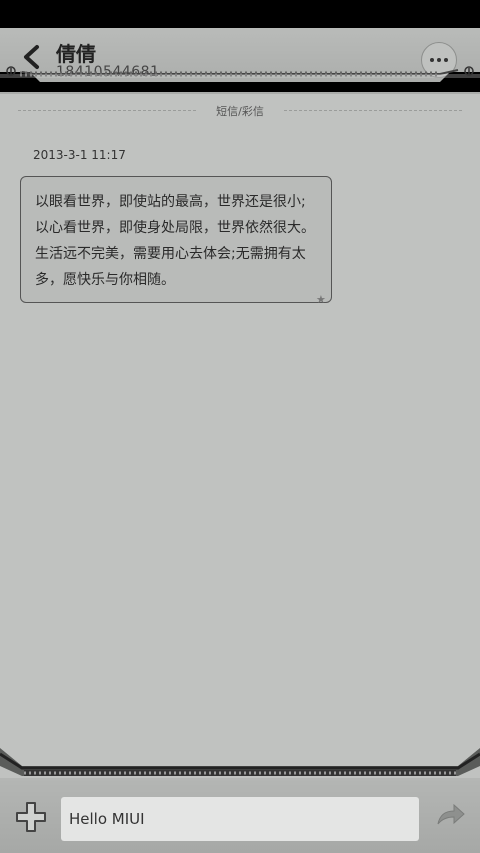 This screenshot has width=480, height=853. Describe the element at coordinates (79, 155) in the screenshot. I see `message-timestamp: 2013-3-1 11:17` at that location.